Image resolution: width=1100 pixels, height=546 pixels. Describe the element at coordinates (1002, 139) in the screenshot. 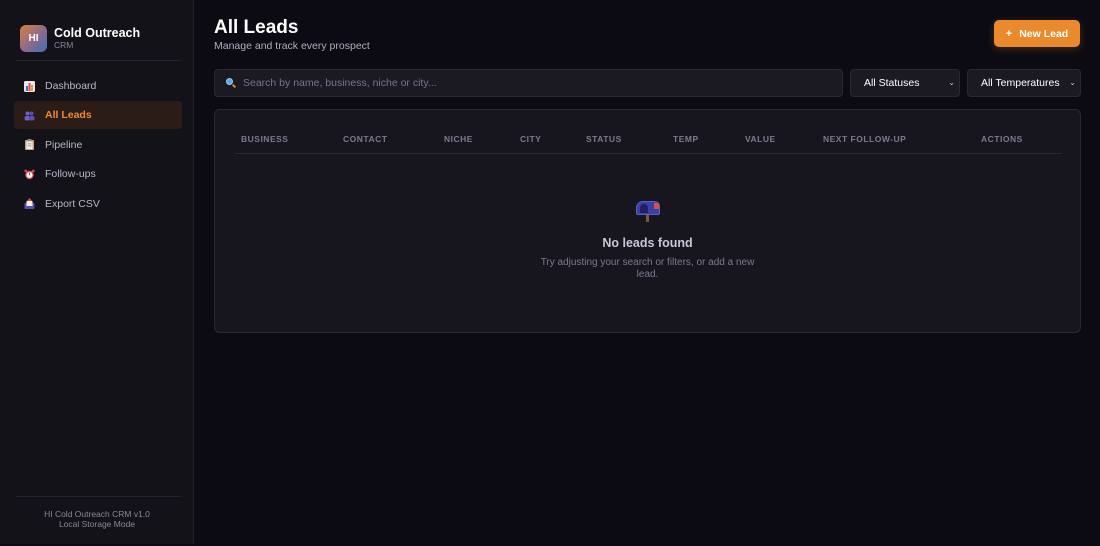

I see `column-header-actions: ACTIONS` at that location.